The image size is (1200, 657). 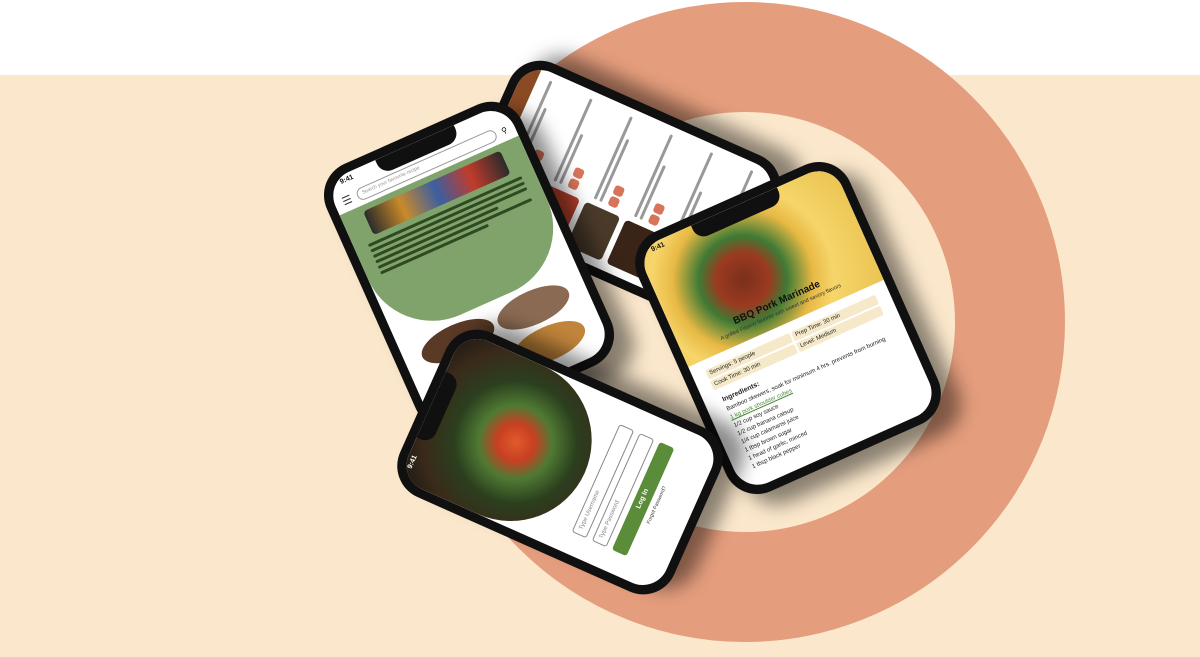 I want to click on status-time: 9:41, so click(x=346, y=179).